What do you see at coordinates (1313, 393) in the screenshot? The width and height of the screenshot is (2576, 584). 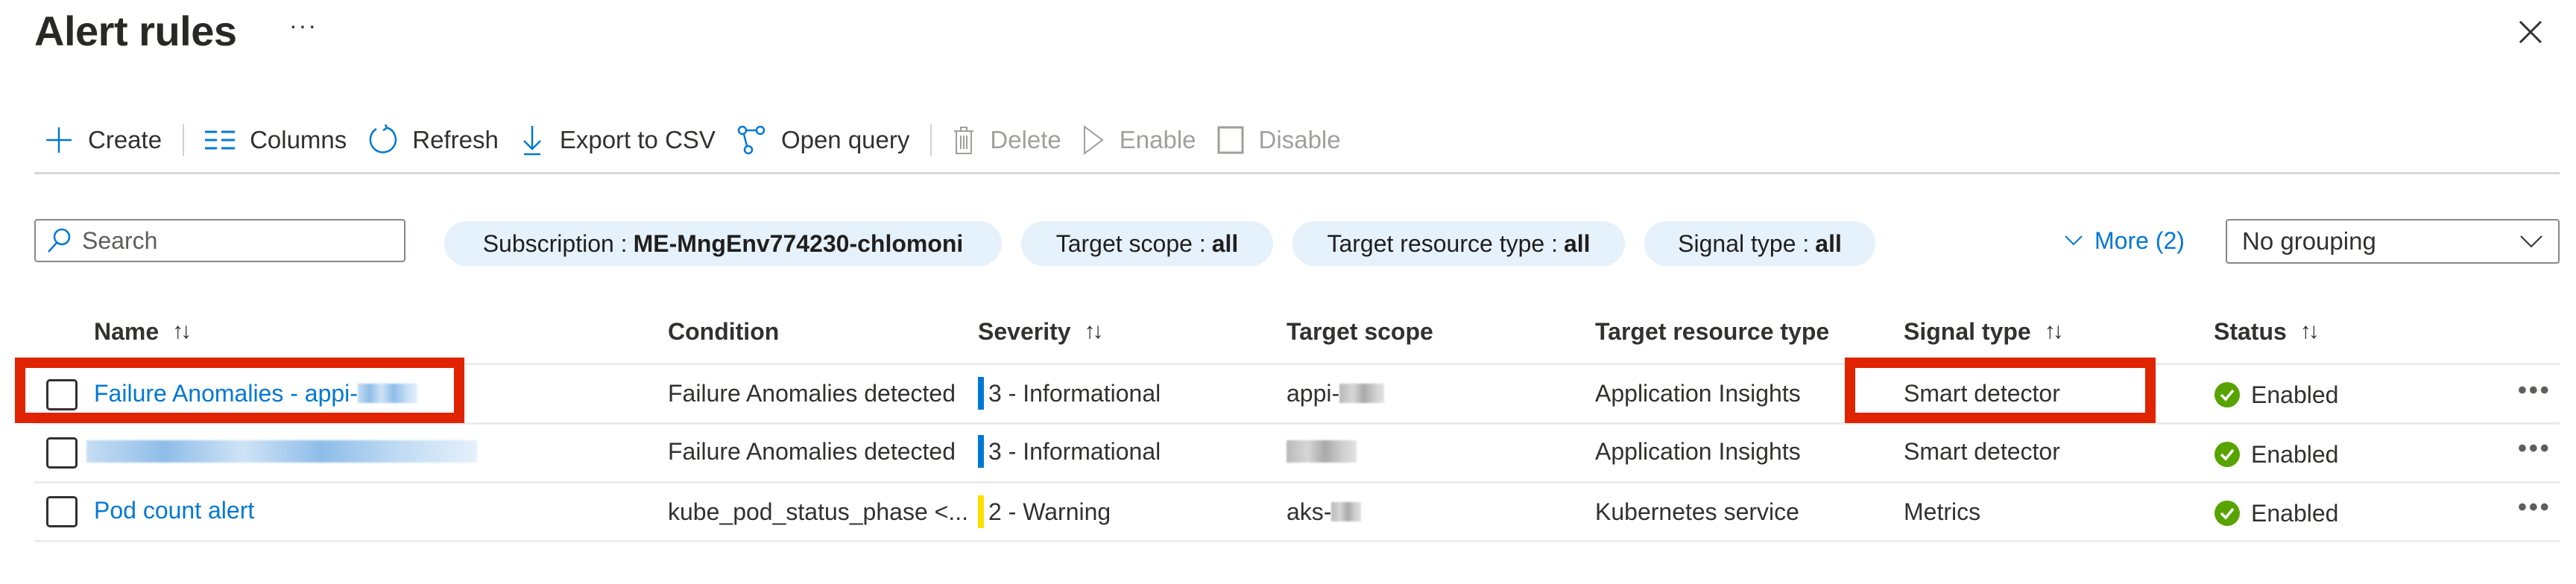 I see `target-scope-text: appi-` at bounding box center [1313, 393].